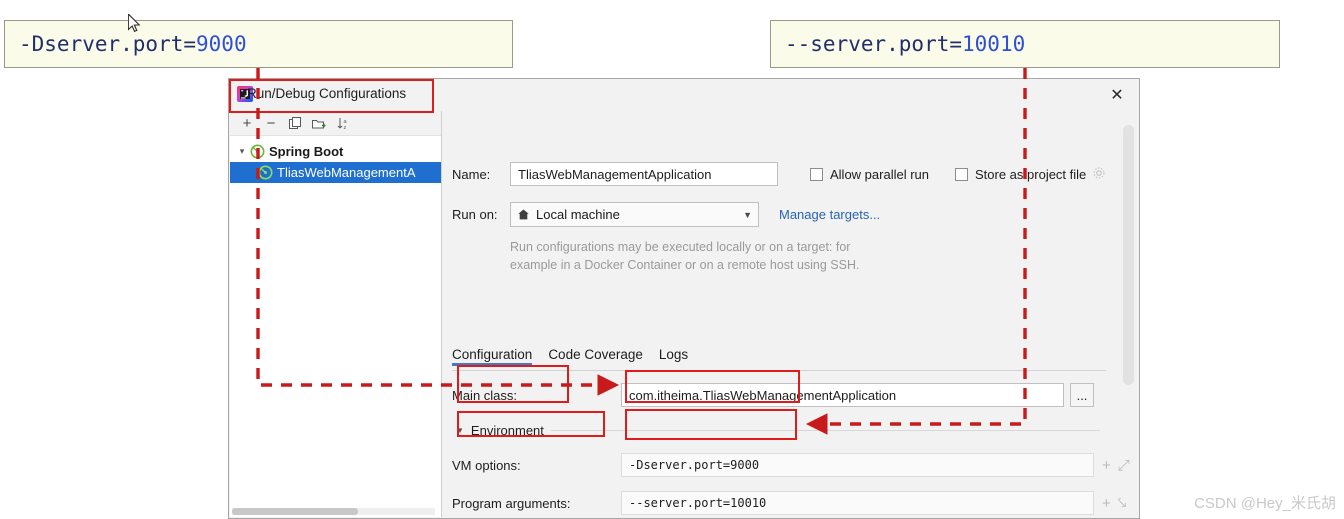 Image resolution: width=1344 pixels, height=519 pixels. Describe the element at coordinates (344, 127) in the screenshot. I see `svg-text: z` at that location.